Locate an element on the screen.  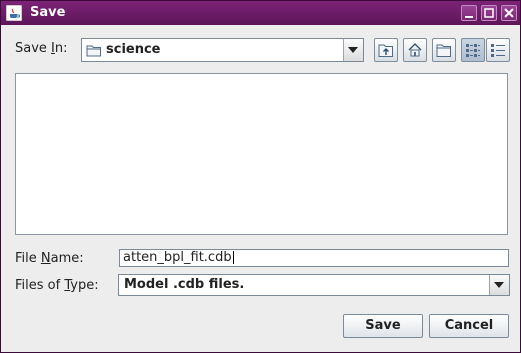
up-one-level-icon is located at coordinates (385, 50).